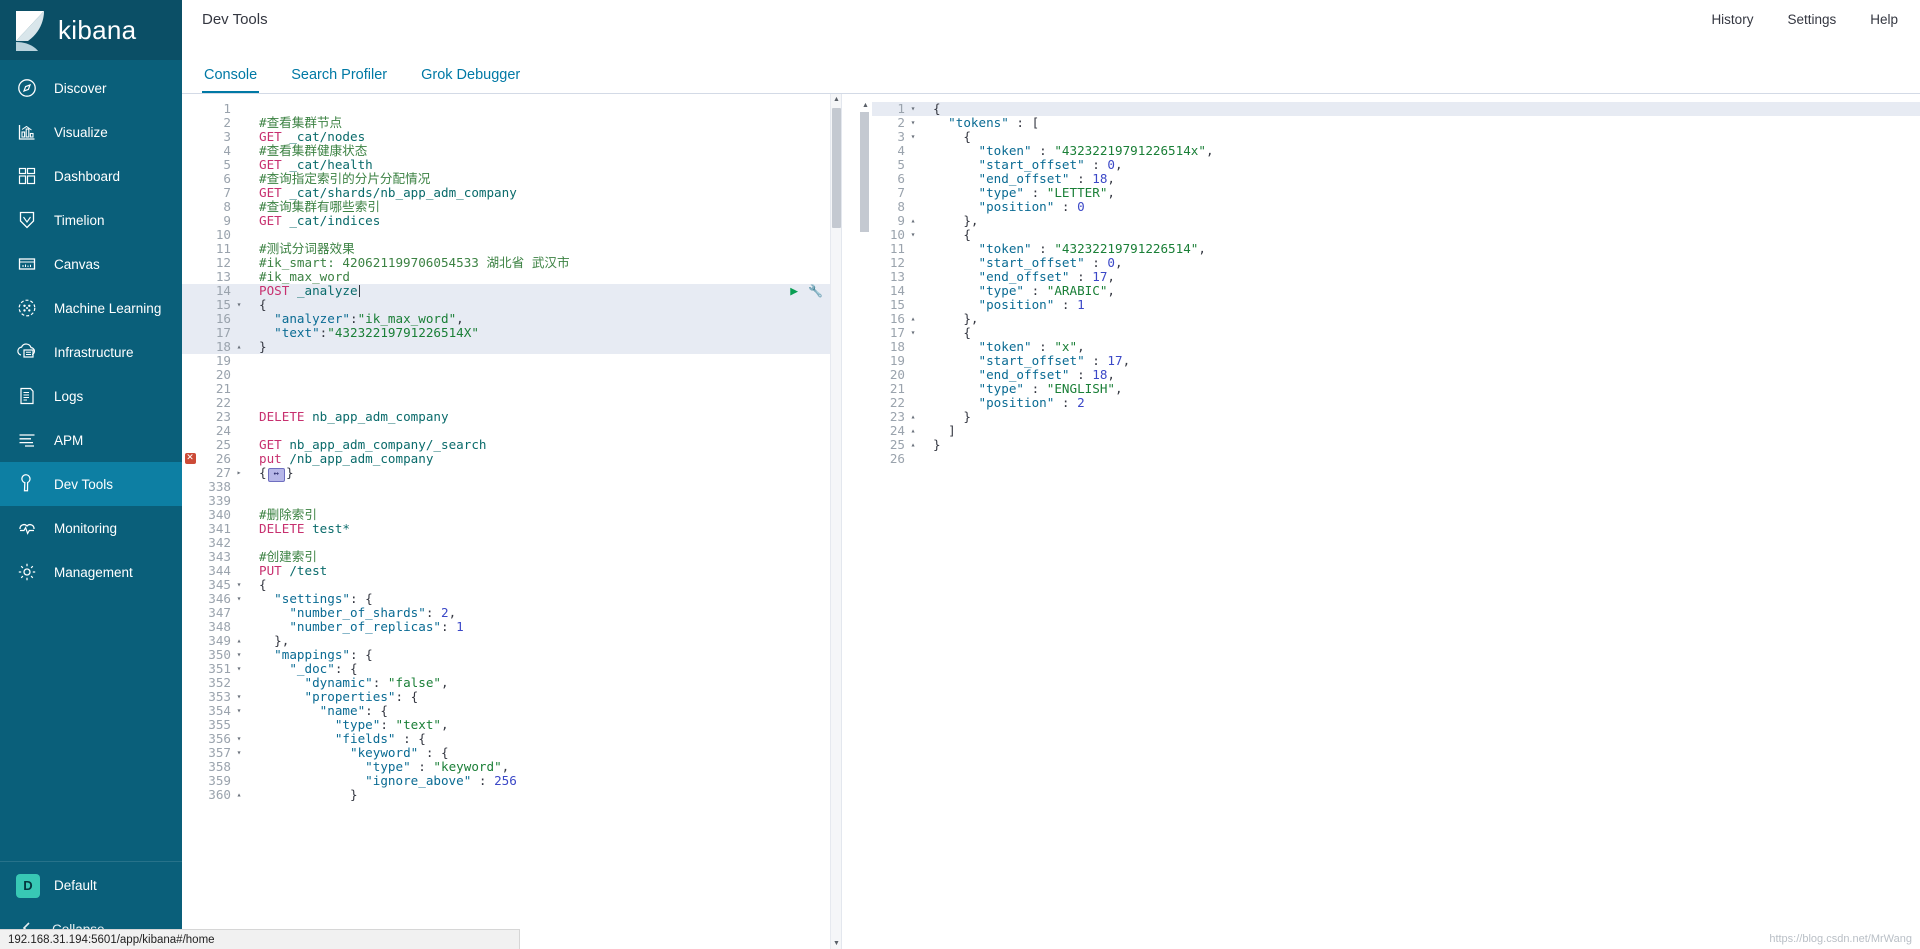  I want to click on code-line: 15 ▾ {, so click(511, 305).